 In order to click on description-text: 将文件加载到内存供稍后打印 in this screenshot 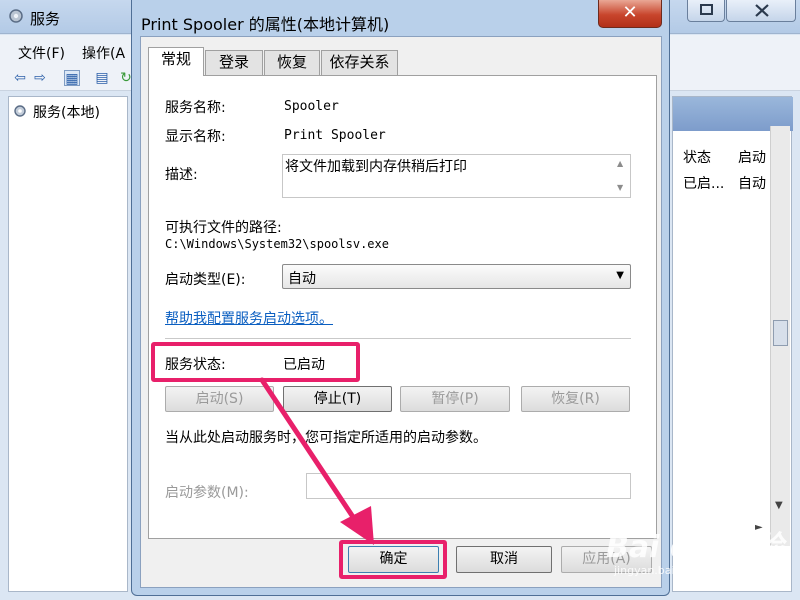, I will do `click(376, 167)`.